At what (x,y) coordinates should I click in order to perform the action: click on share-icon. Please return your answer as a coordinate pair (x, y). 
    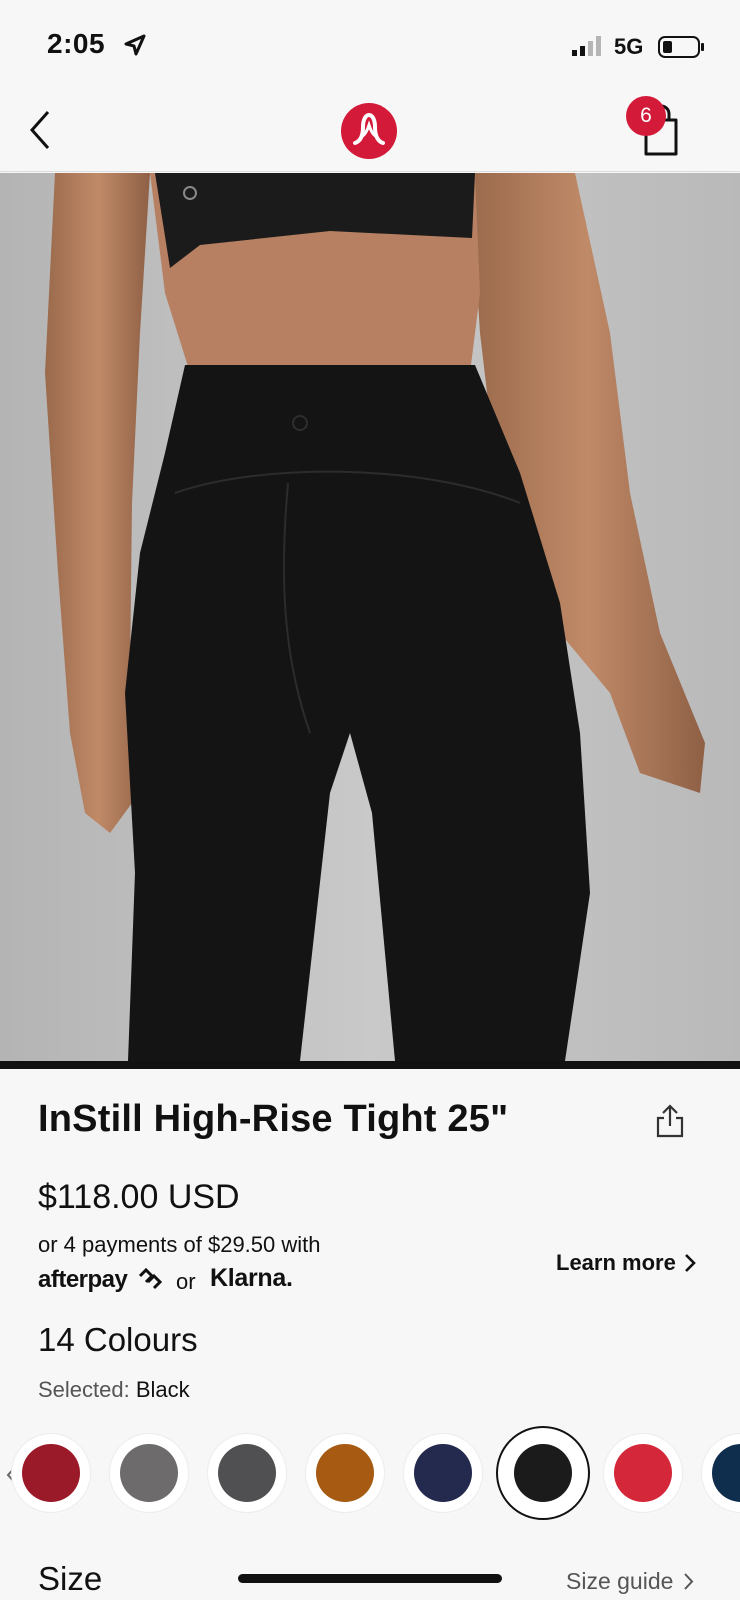
    Looking at the image, I should click on (670, 1121).